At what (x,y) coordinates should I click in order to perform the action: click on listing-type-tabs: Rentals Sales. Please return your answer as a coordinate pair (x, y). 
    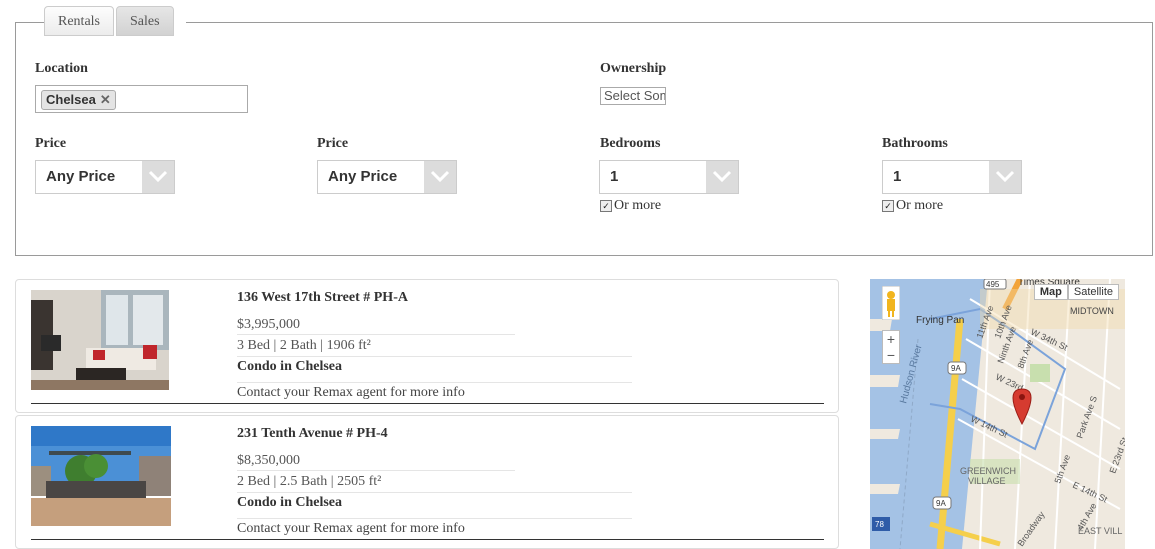
    Looking at the image, I should click on (115, 21).